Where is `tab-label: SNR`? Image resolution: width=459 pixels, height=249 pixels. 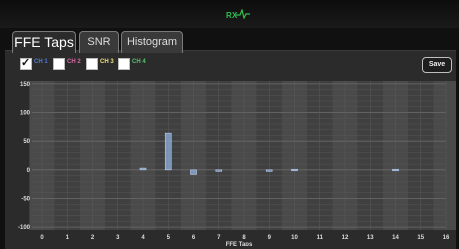
tab-label: SNR is located at coordinates (99, 42).